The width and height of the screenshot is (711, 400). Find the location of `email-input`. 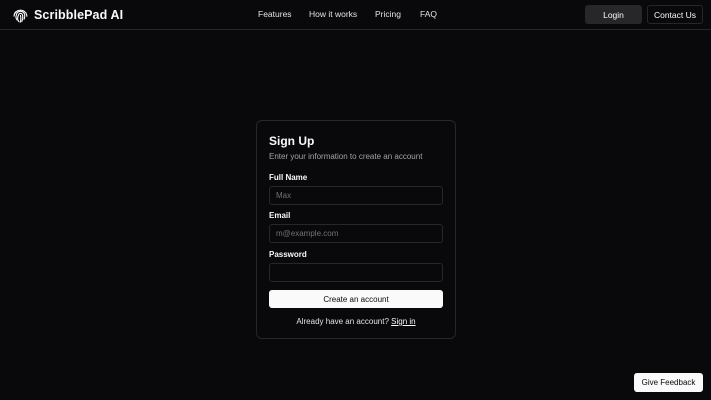

email-input is located at coordinates (356, 233).